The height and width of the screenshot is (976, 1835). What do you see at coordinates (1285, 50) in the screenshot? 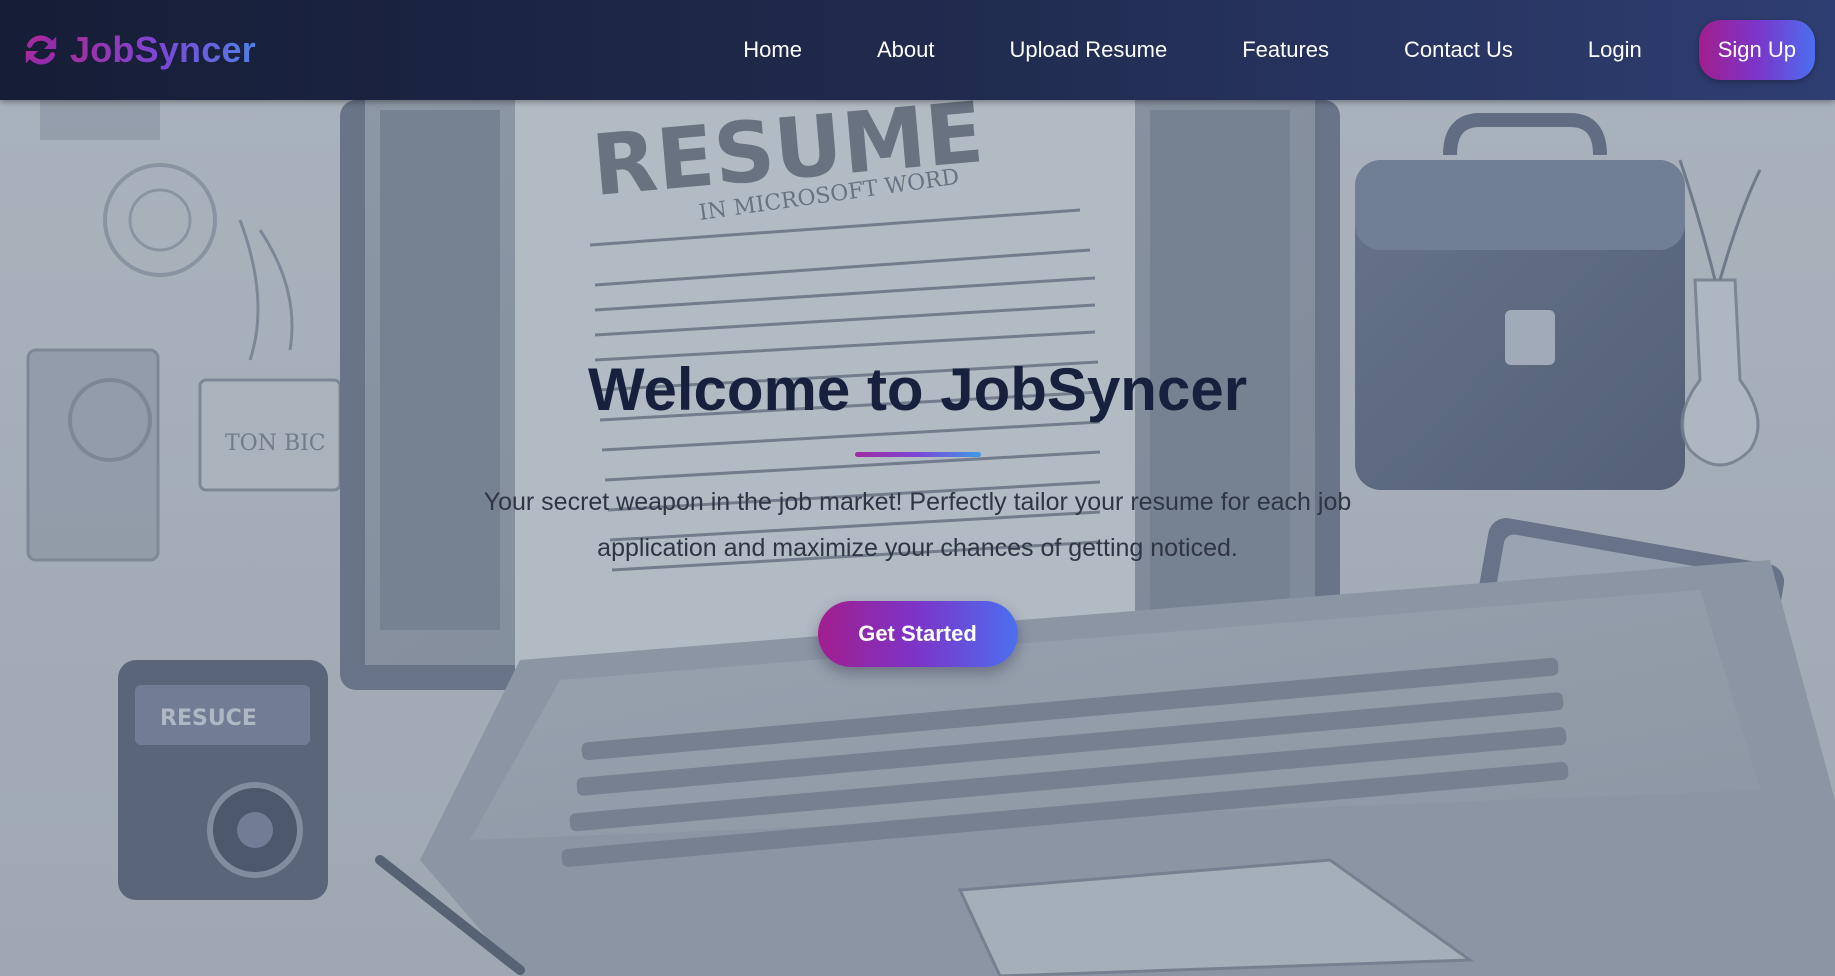
I see `nav-link-features: Features` at bounding box center [1285, 50].